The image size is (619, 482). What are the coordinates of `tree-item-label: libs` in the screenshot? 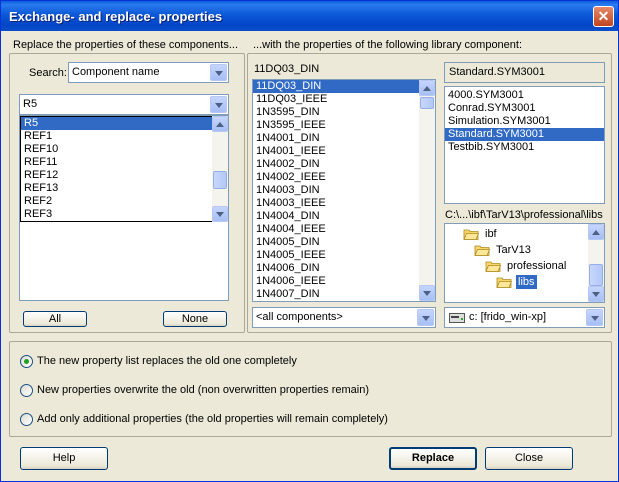 It's located at (526, 282).